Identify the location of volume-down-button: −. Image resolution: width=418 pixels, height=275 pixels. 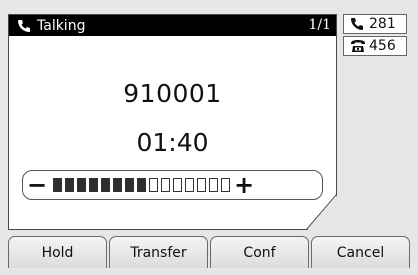
(37, 185).